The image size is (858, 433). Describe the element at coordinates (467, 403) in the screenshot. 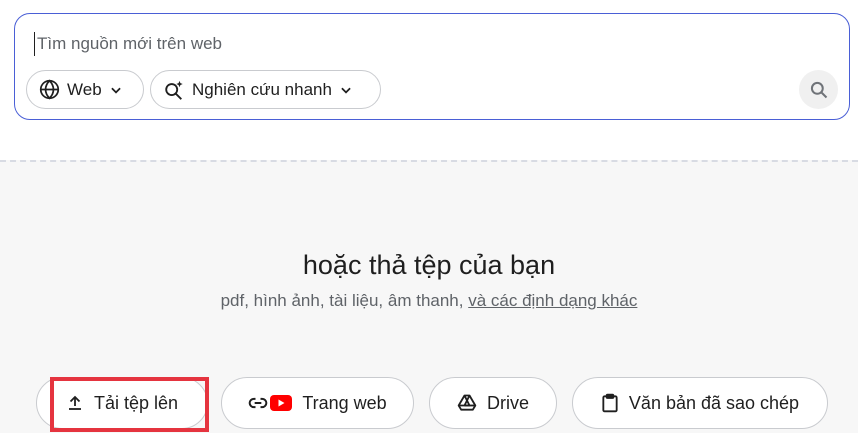

I see `drive-icon` at that location.